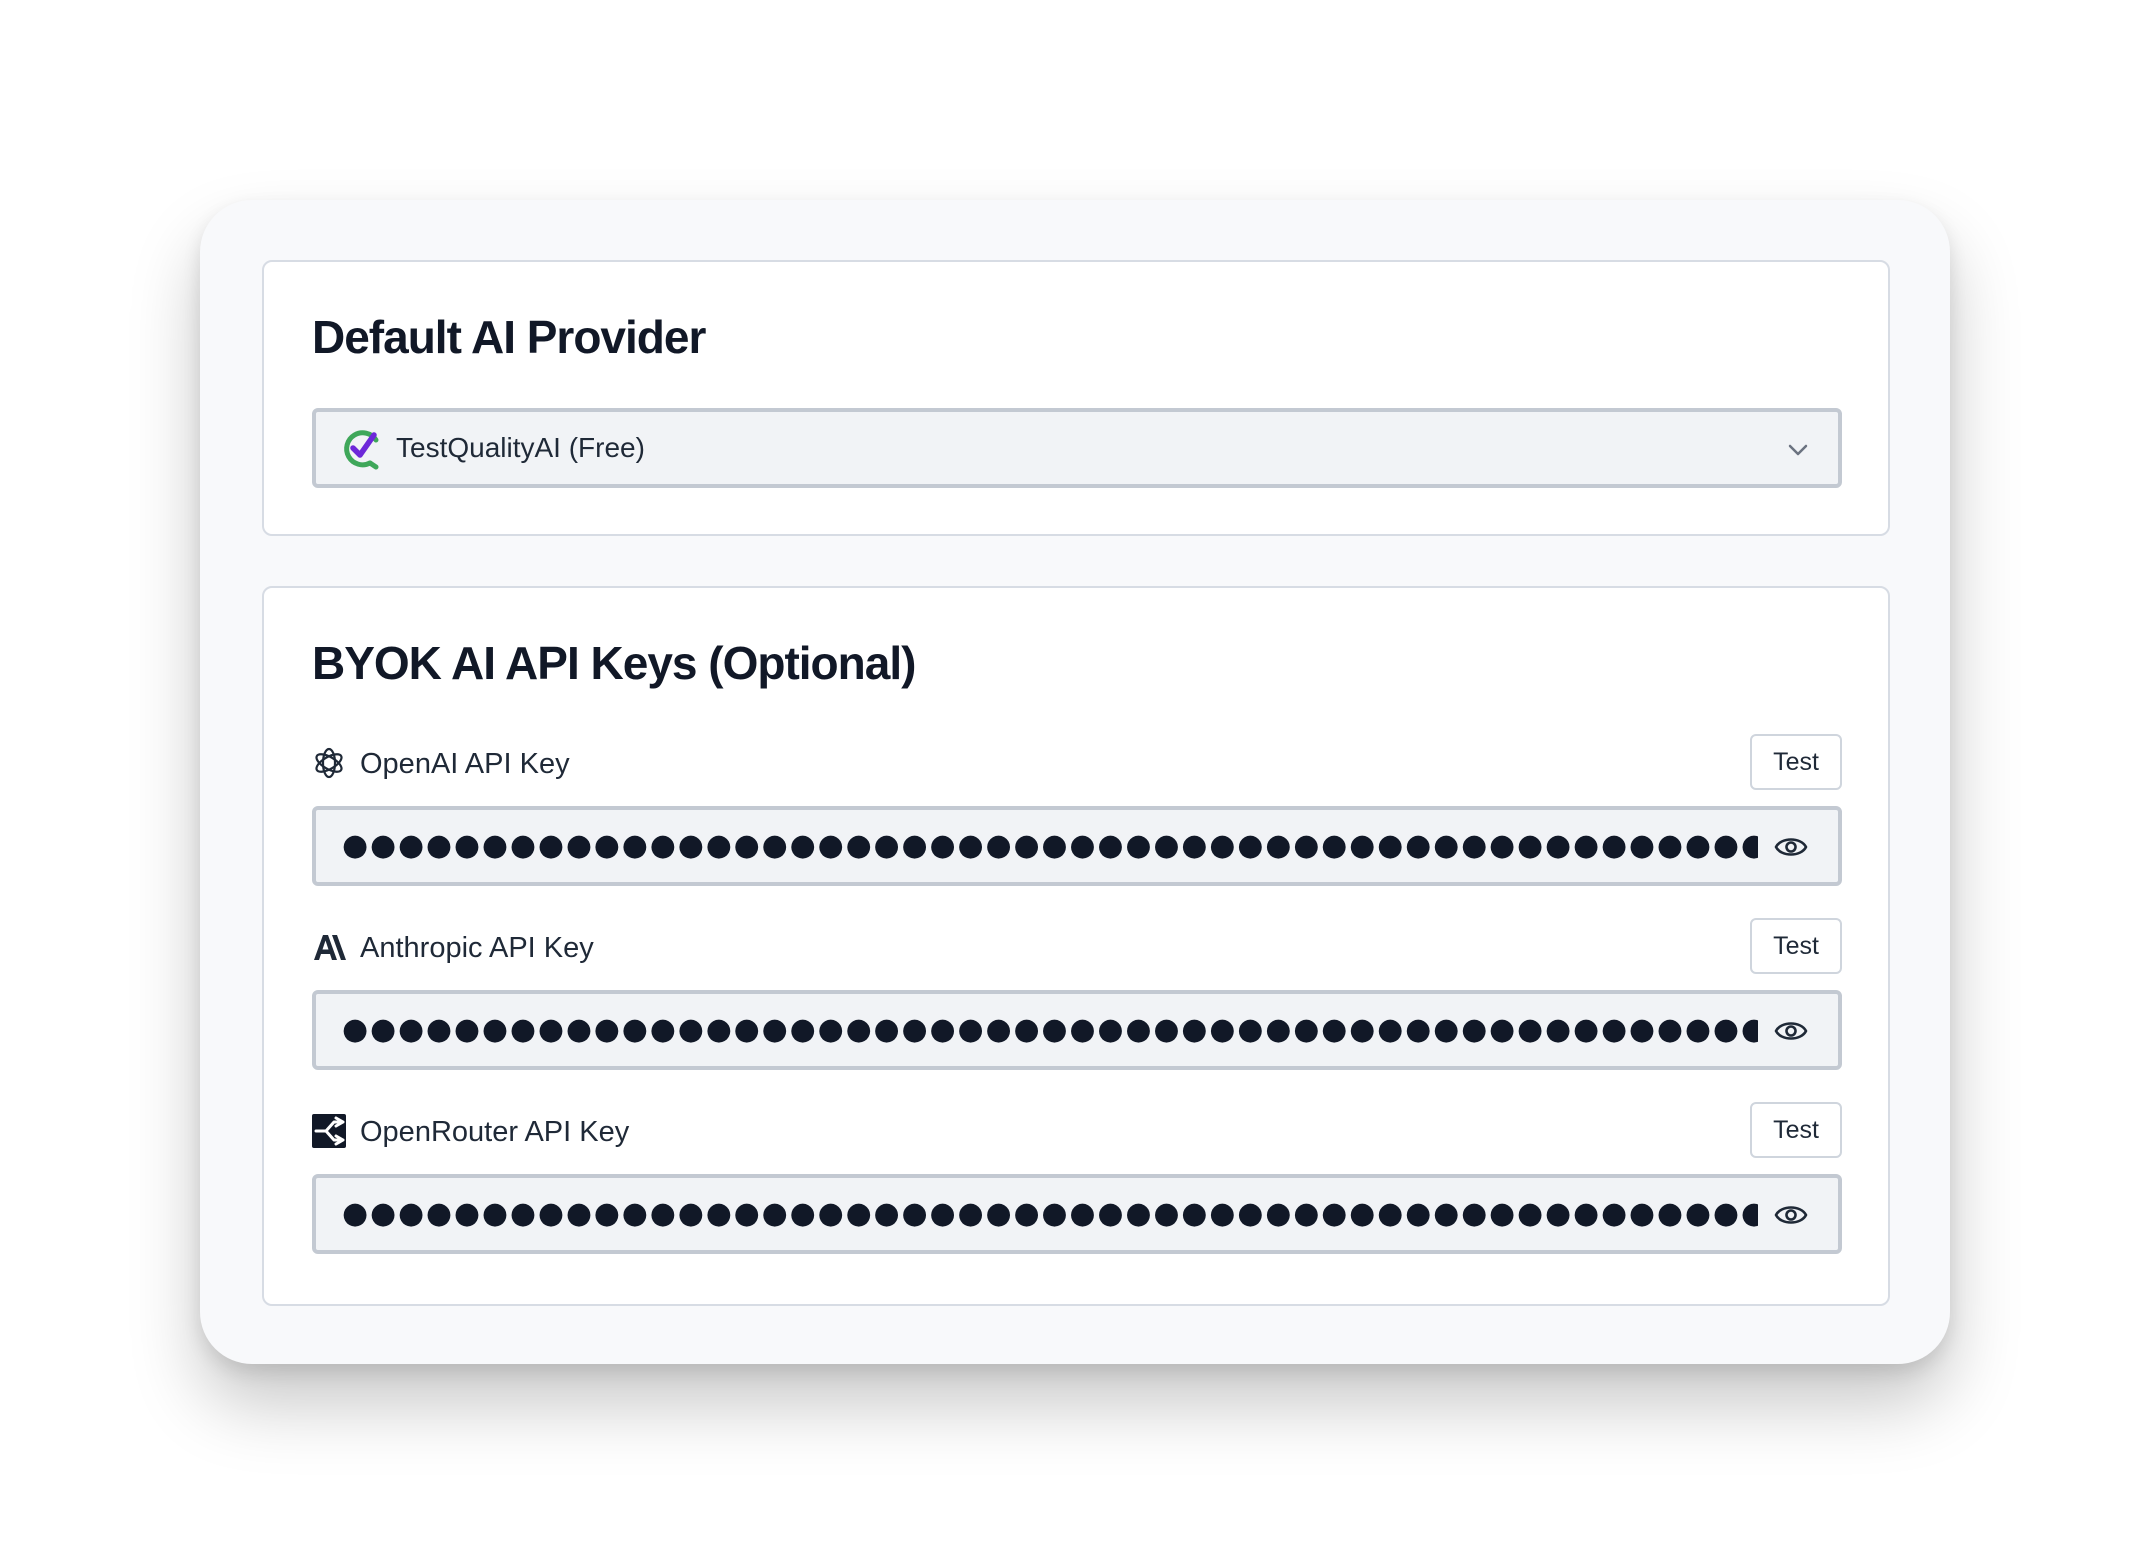 This screenshot has width=2140, height=1558. Describe the element at coordinates (1076, 398) in the screenshot. I see `default-provider-panel: Default AI Provider TestQualityAI (Free)` at that location.